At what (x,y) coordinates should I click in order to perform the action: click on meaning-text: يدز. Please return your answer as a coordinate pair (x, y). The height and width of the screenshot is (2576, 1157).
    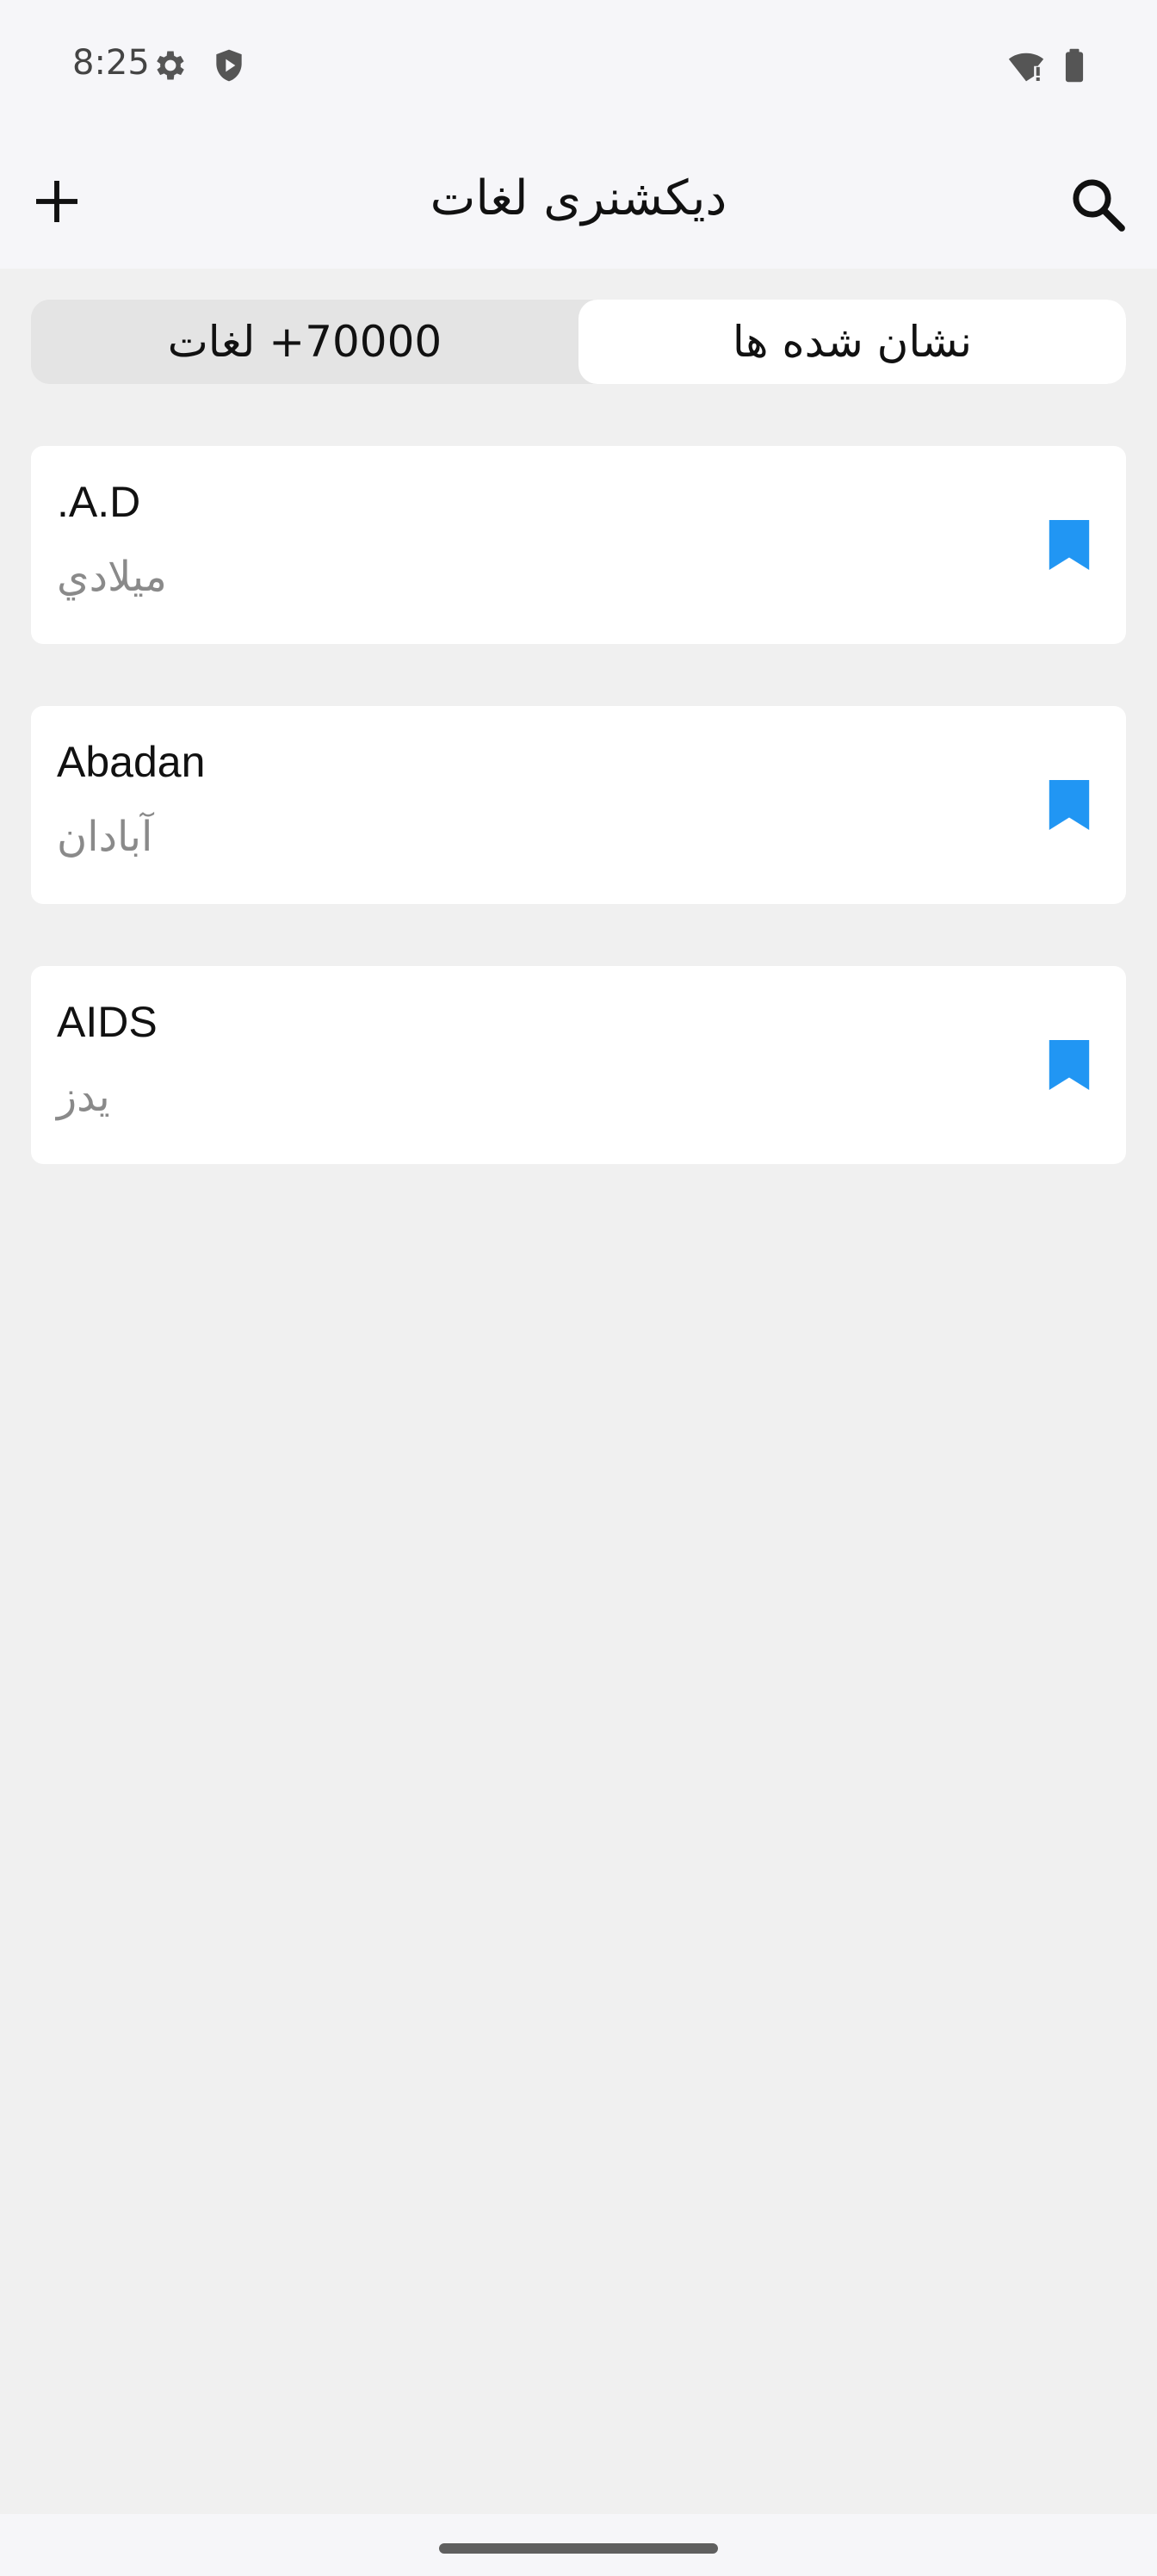
    Looking at the image, I should click on (84, 1097).